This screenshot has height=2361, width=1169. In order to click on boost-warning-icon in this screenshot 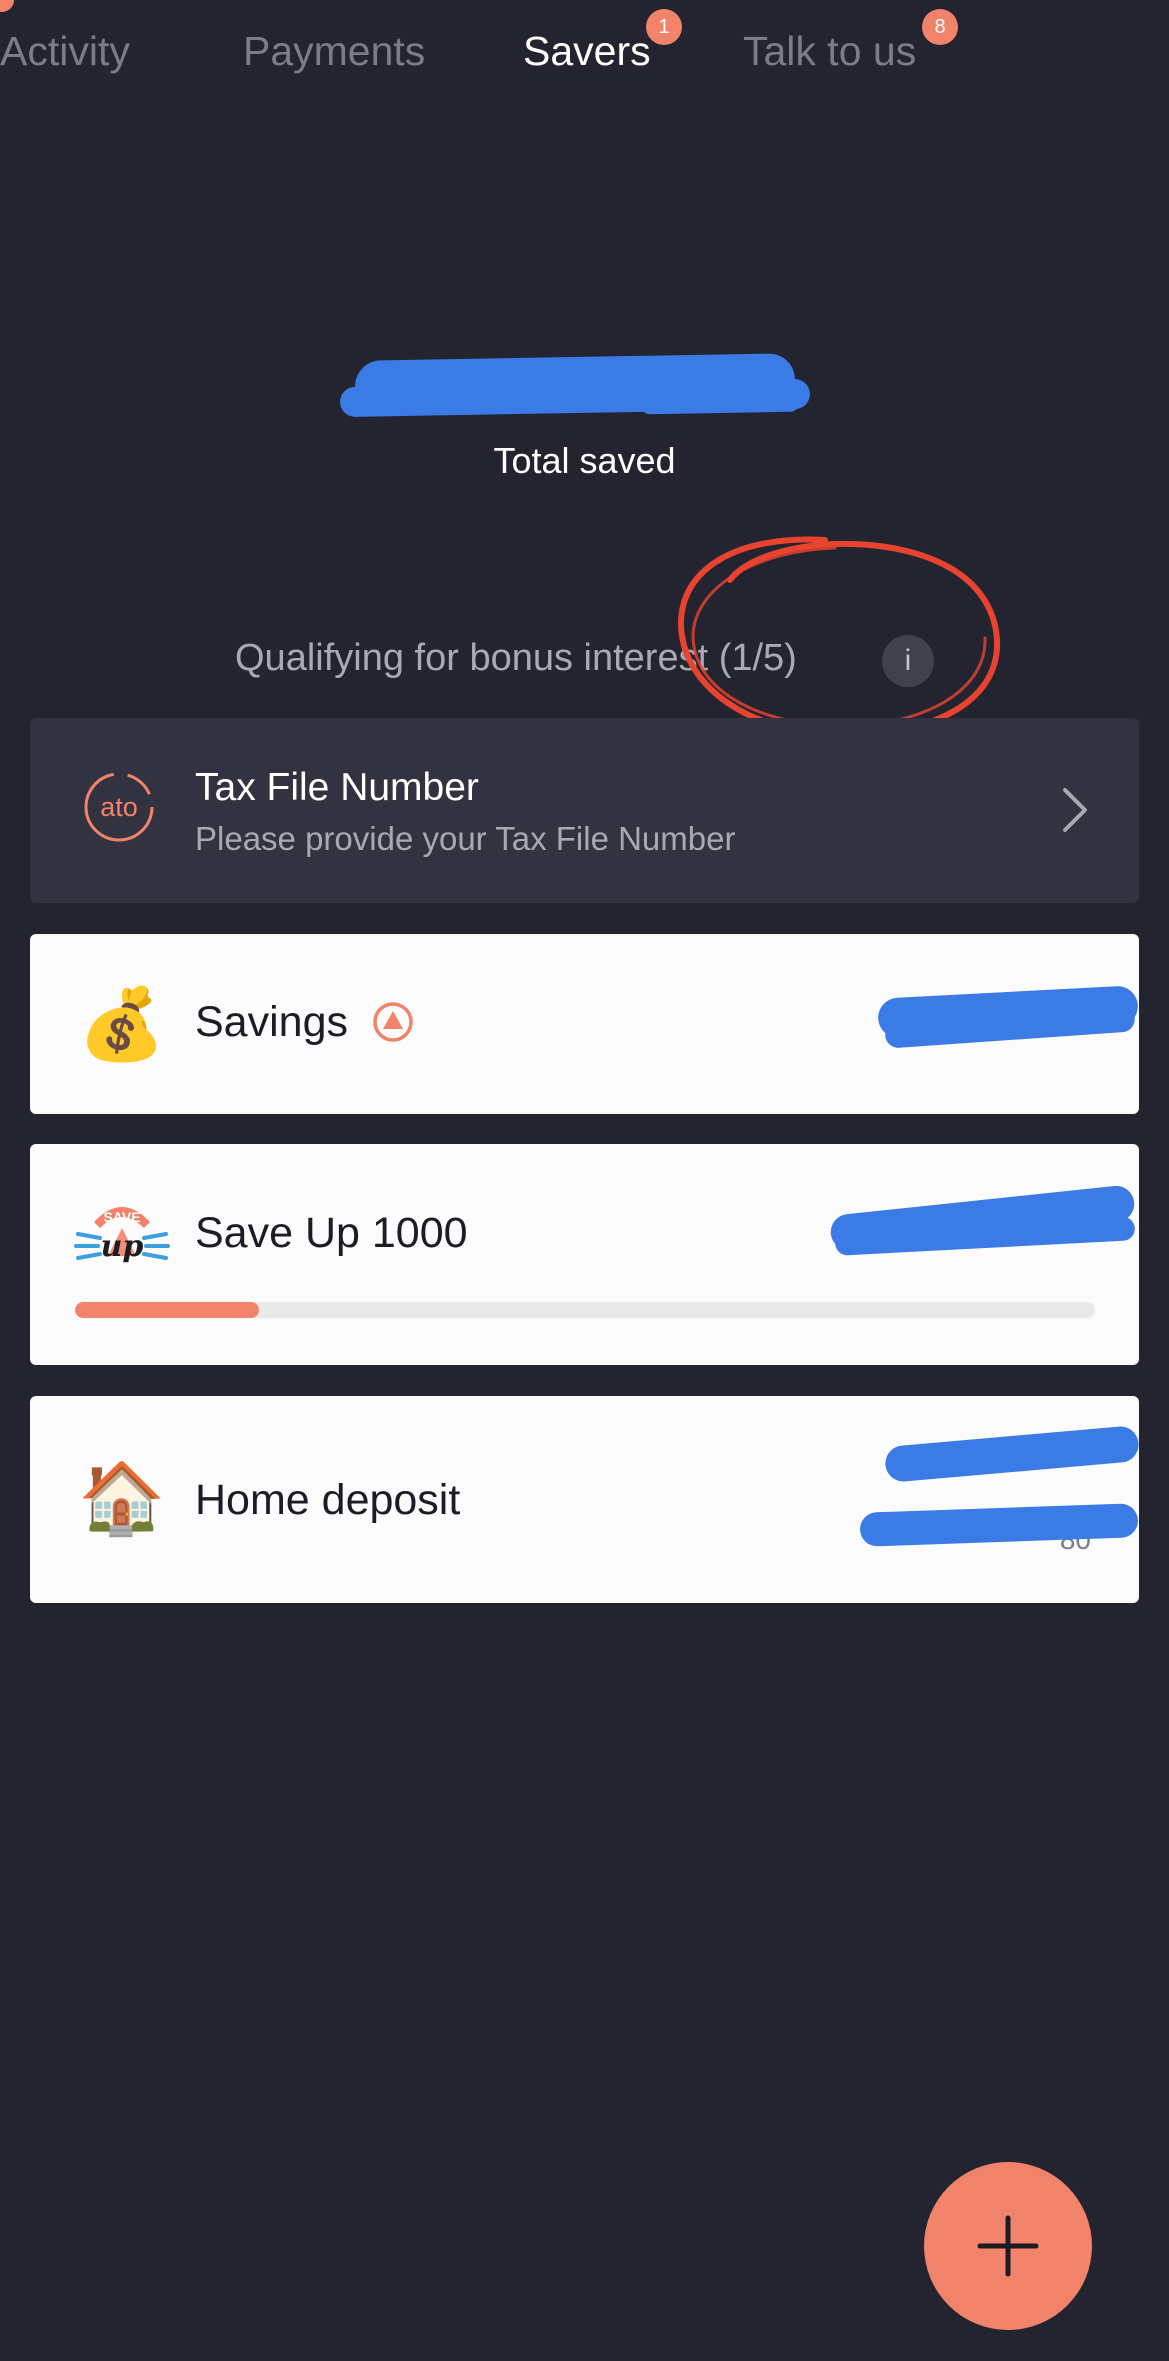, I will do `click(393, 1022)`.